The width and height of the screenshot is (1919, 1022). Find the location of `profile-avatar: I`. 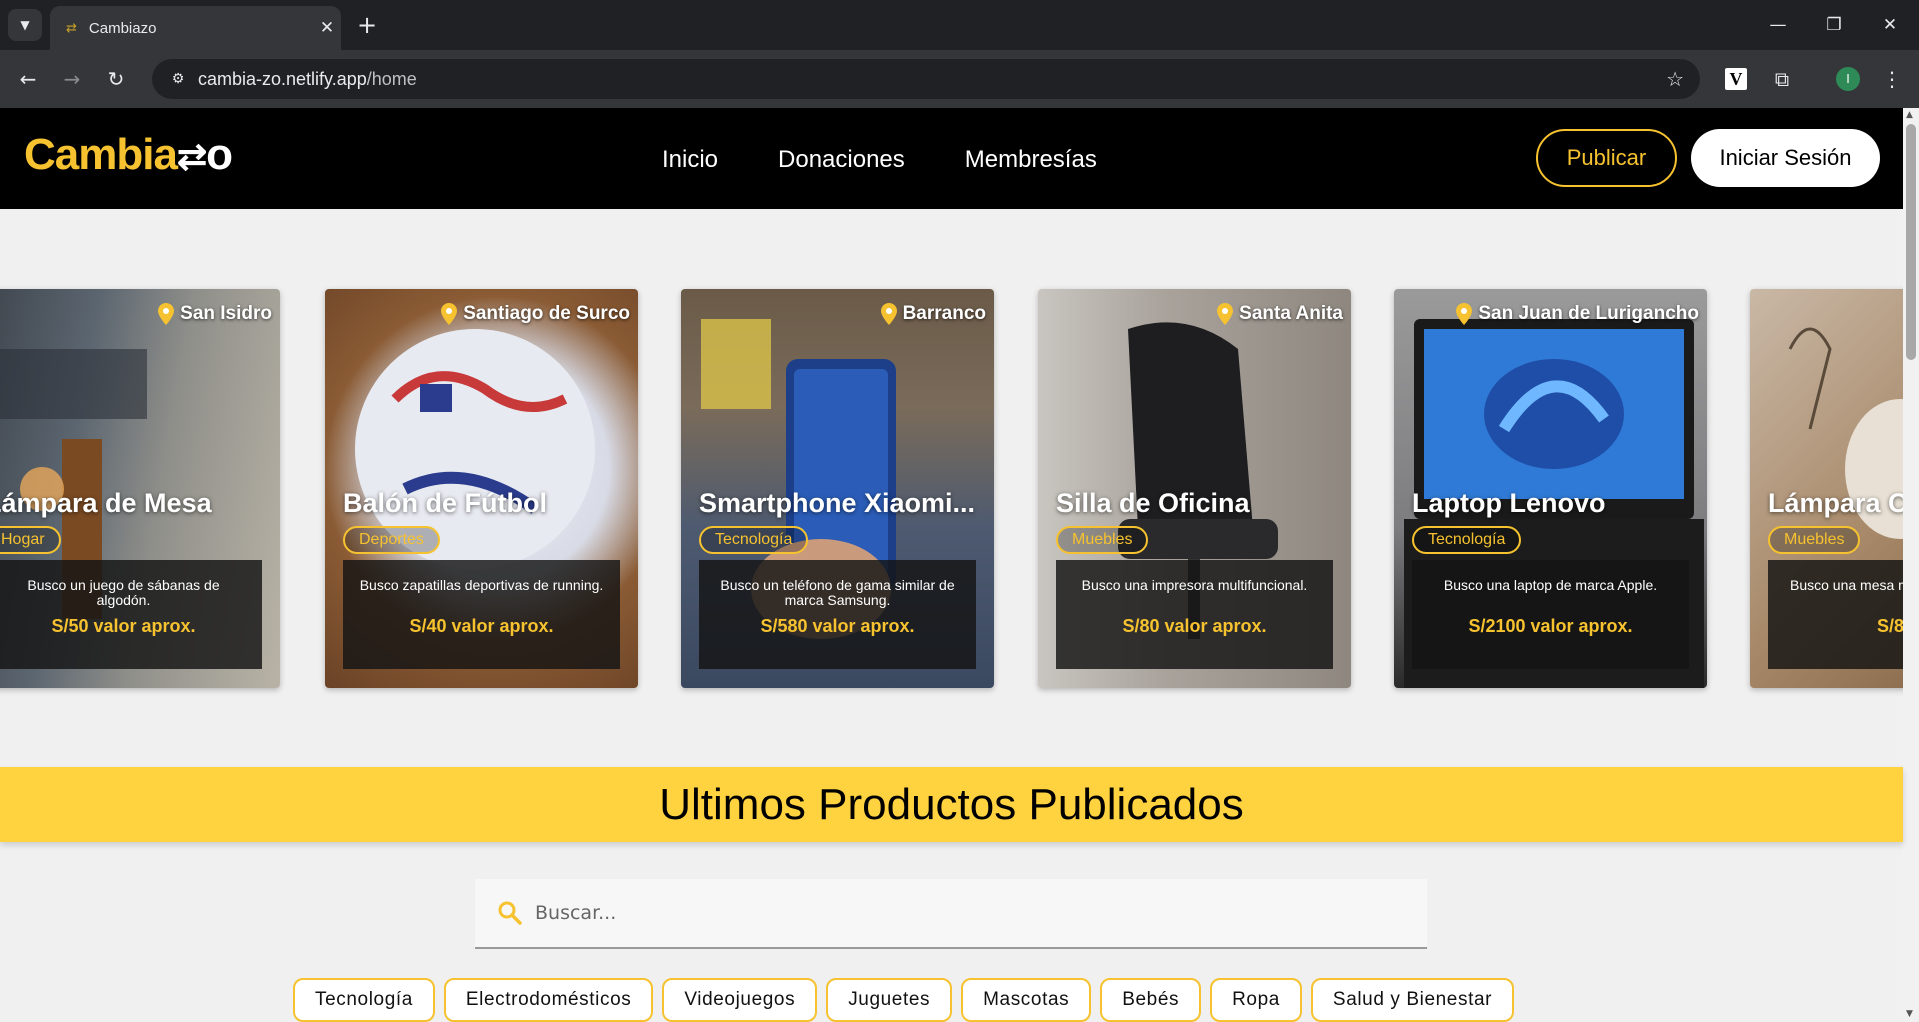

profile-avatar: I is located at coordinates (1848, 79).